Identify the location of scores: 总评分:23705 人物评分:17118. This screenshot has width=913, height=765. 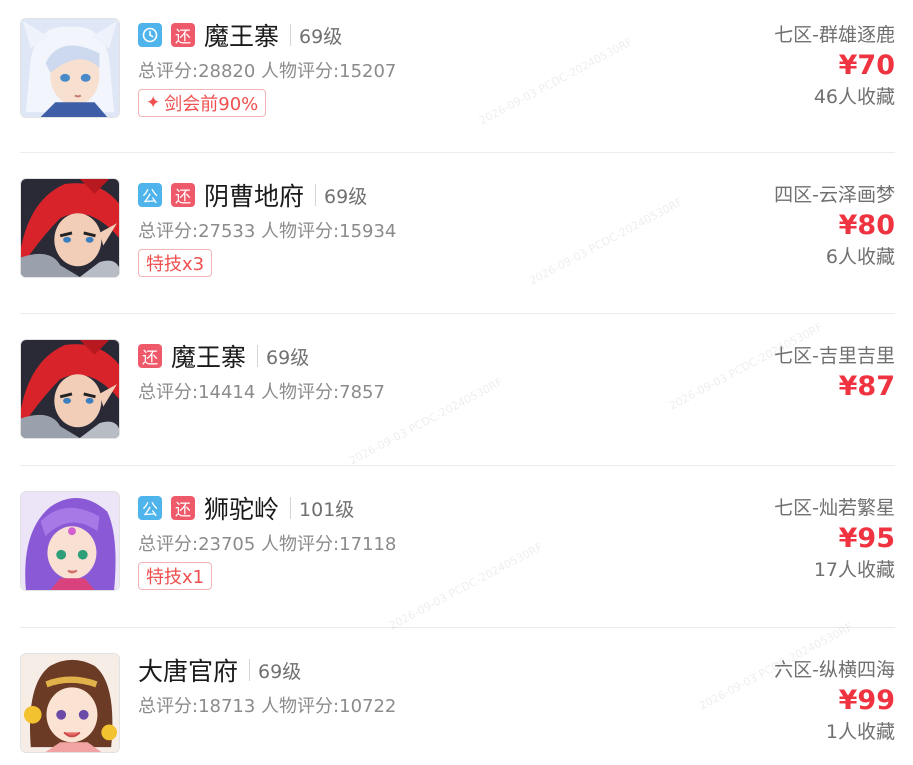
(267, 544).